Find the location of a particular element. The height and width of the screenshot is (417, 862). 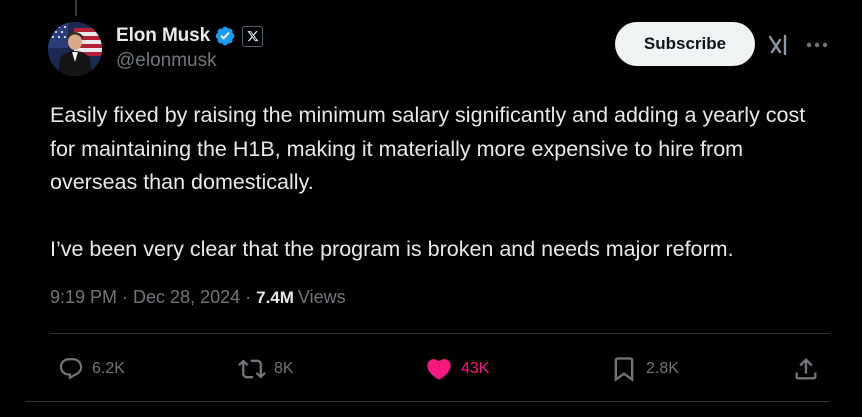

author-display-name: Elon Musk is located at coordinates (163, 36).